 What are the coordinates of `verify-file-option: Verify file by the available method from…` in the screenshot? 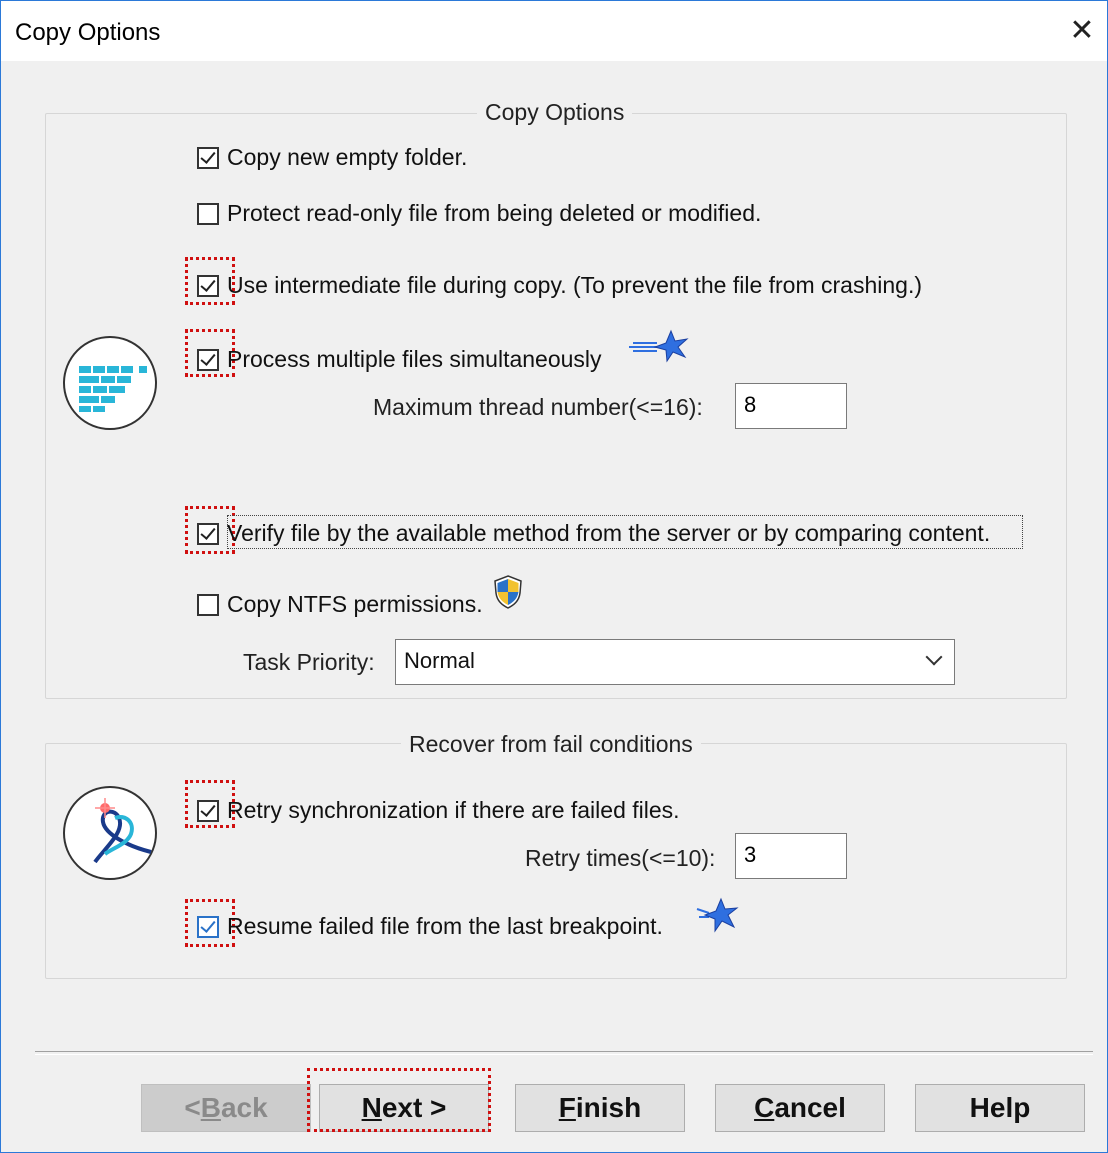 It's located at (593, 533).